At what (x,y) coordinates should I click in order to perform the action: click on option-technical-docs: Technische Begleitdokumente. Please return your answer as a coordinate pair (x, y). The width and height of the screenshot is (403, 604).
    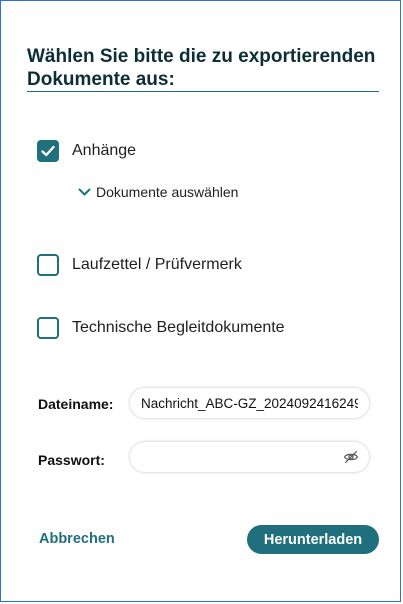
    Looking at the image, I should click on (161, 328).